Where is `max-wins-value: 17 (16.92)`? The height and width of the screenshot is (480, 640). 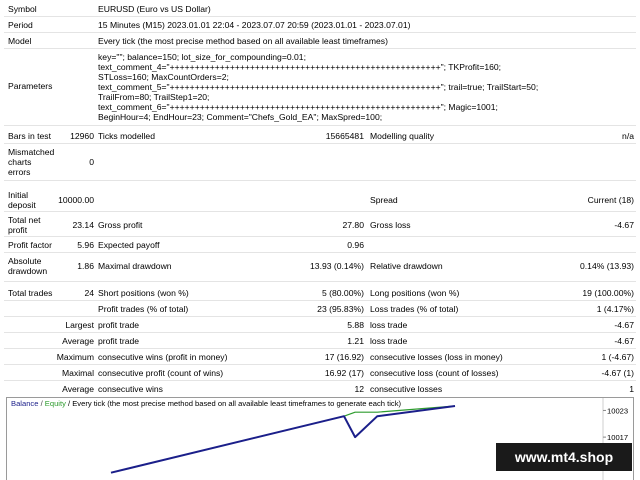
max-wins-value: 17 (16.92) is located at coordinates (344, 357).